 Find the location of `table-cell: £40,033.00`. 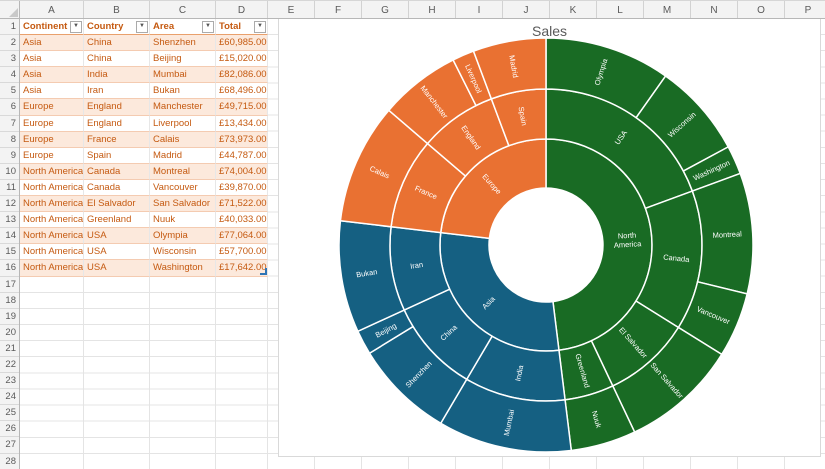

table-cell: £40,033.00 is located at coordinates (242, 220).